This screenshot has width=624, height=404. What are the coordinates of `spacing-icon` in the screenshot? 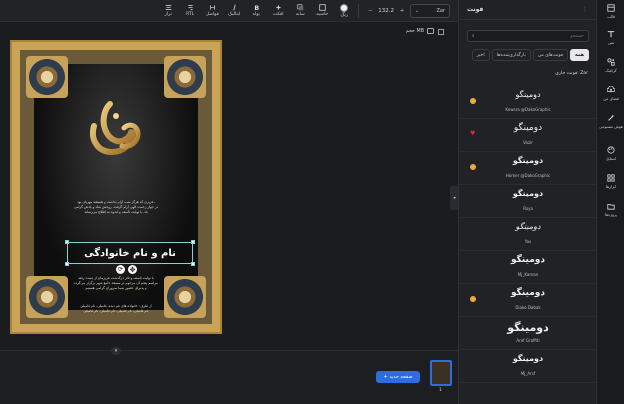 It's located at (212, 7).